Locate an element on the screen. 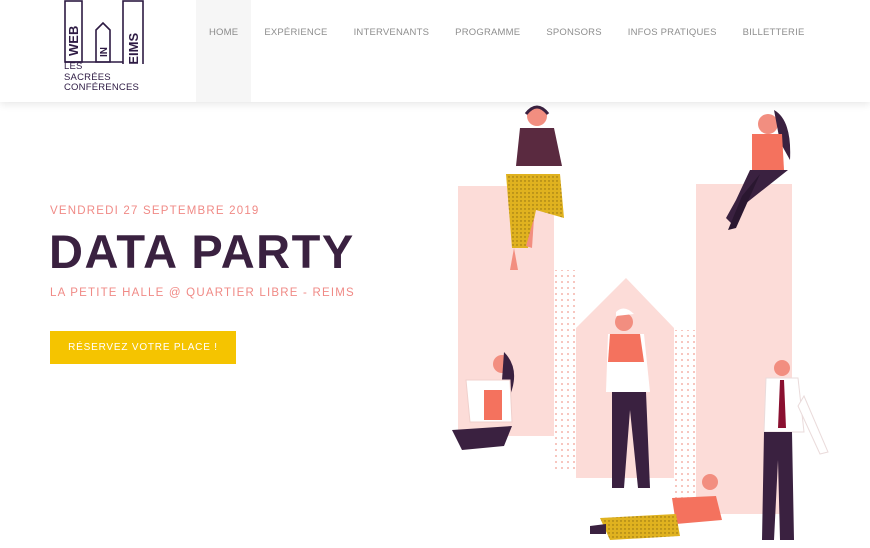  event-date: VENDREDI 27 SEPTEMBRE 2019 is located at coordinates (155, 211).